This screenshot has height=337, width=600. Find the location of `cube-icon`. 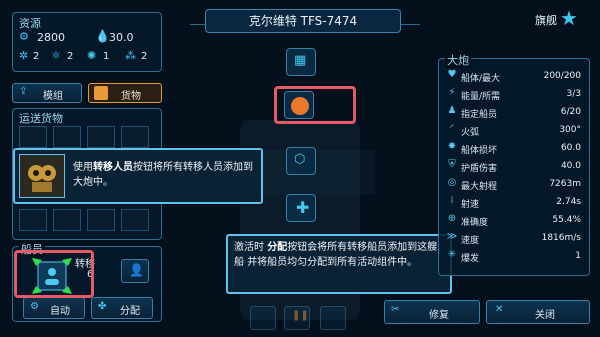

cube-icon is located at coordinates (101, 93).